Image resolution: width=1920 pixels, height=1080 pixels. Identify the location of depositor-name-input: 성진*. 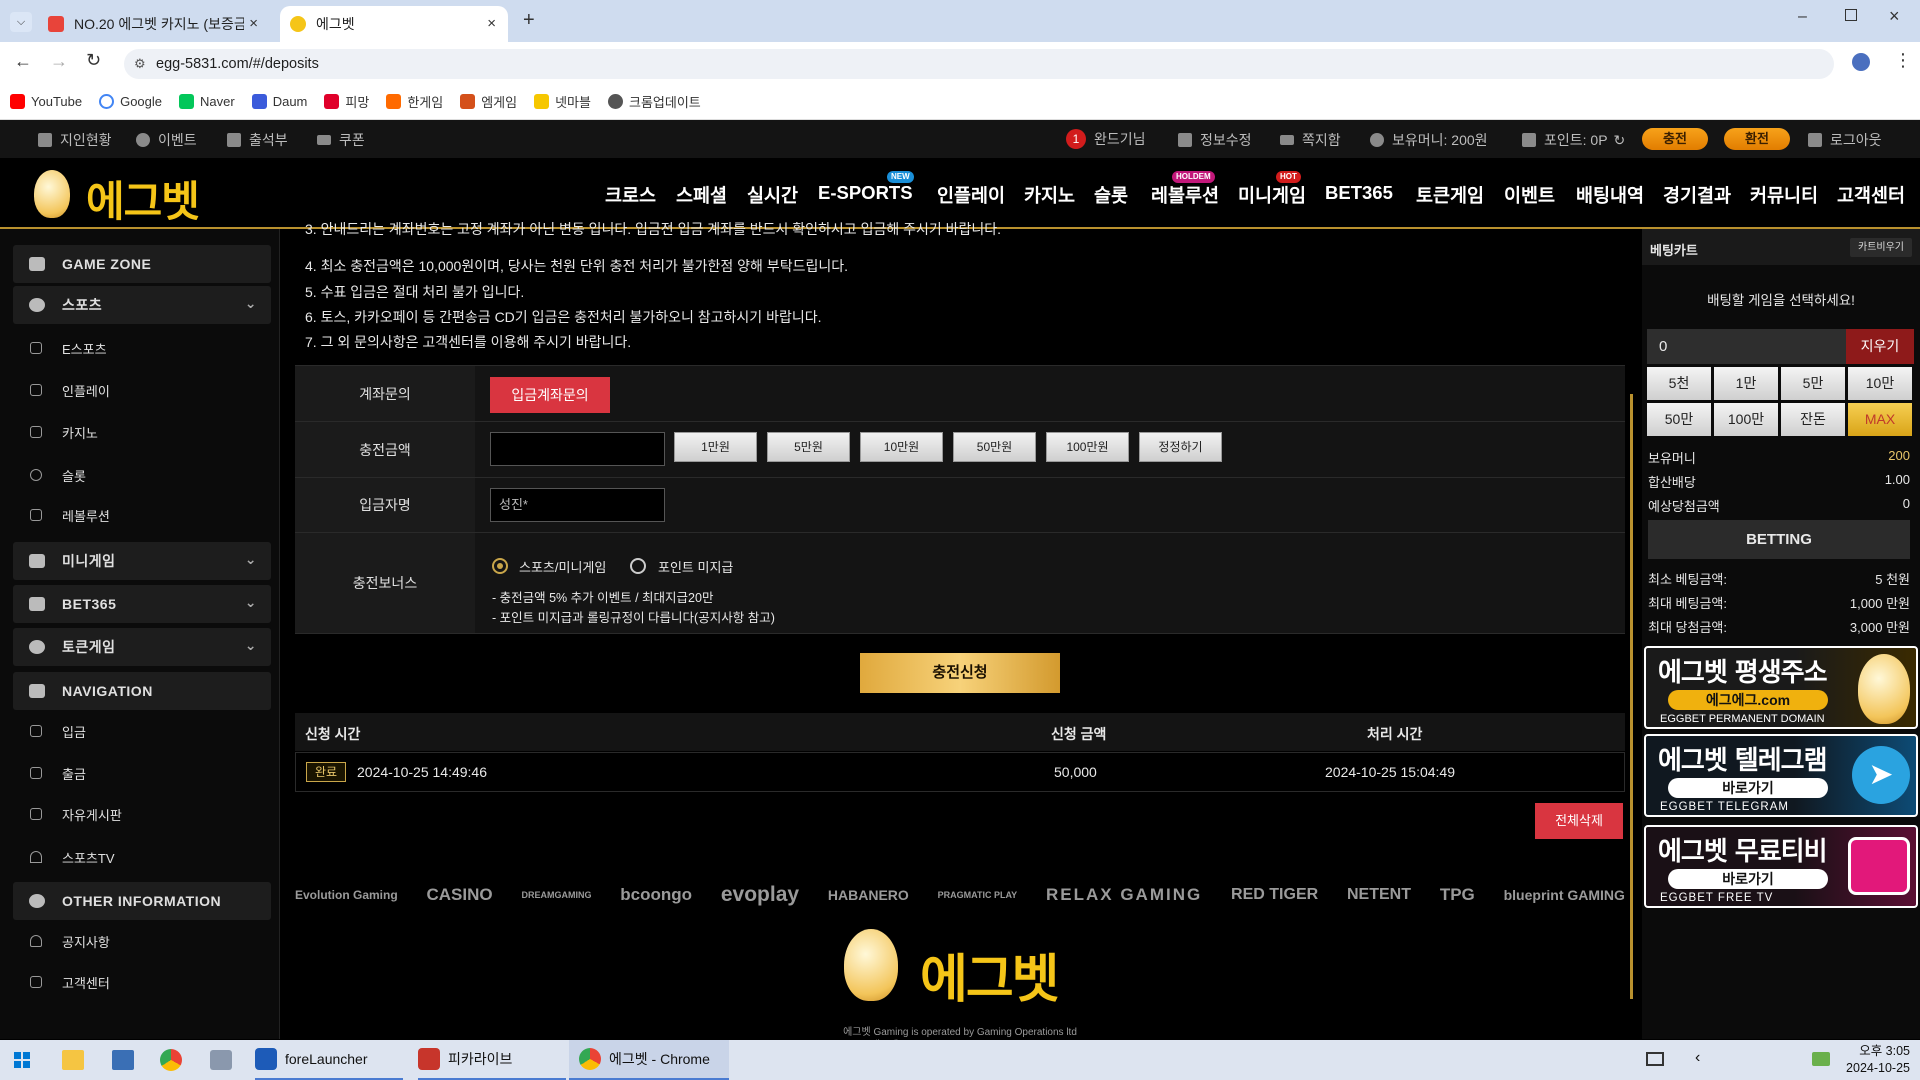
(577, 505).